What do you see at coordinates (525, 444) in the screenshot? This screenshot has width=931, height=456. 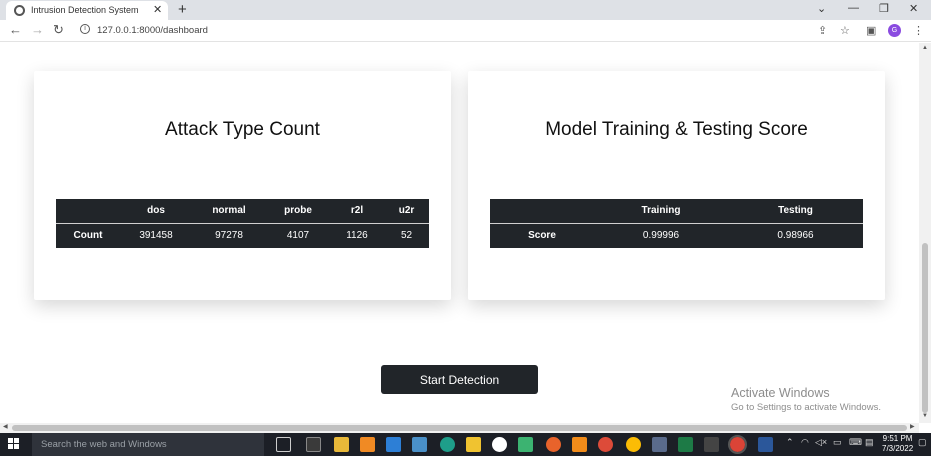 I see `image-app-icon` at bounding box center [525, 444].